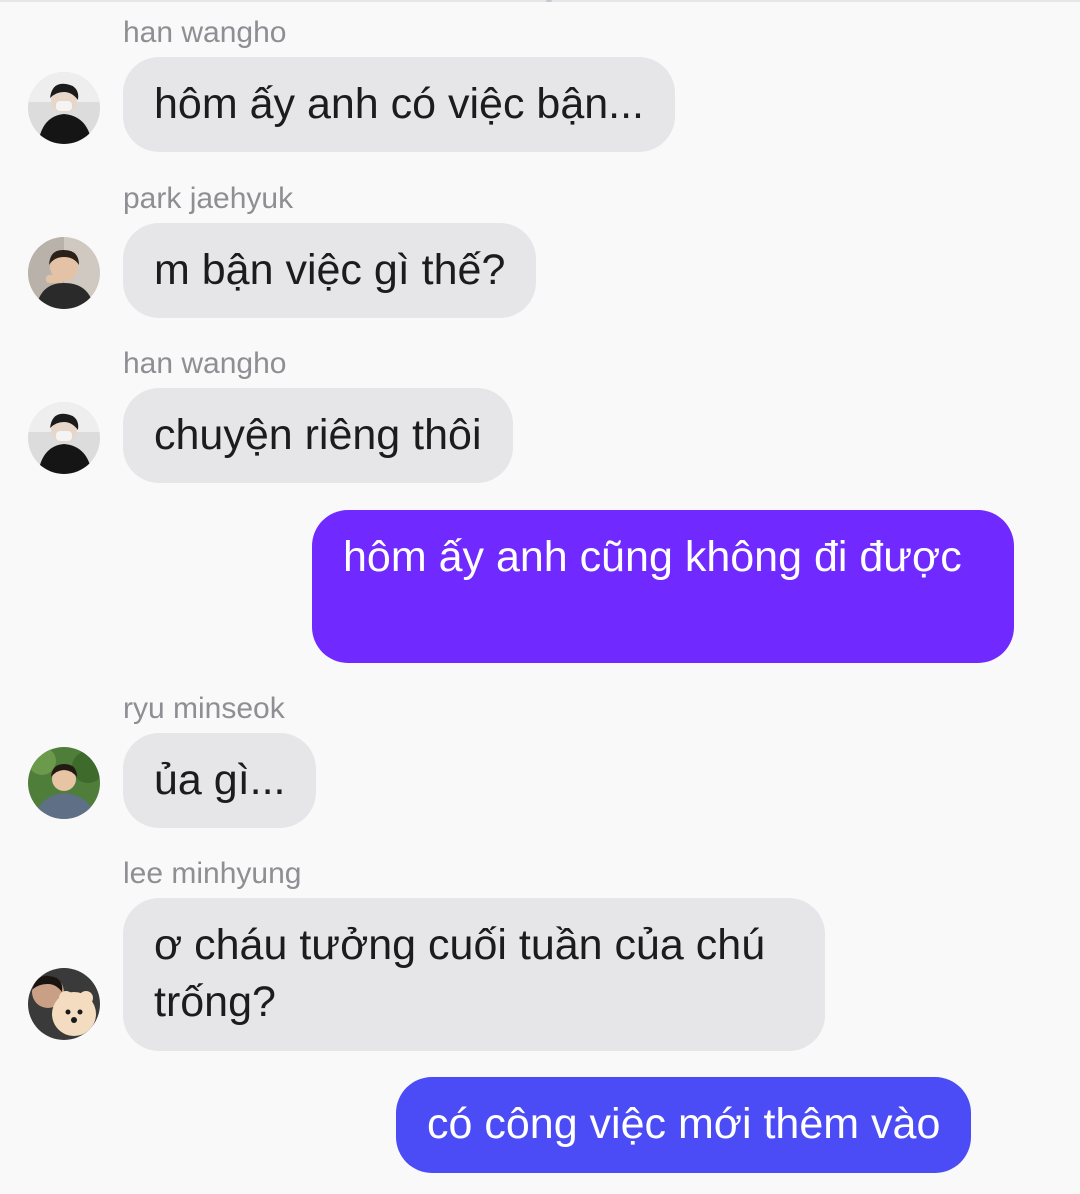  I want to click on top-divider, so click(540, 1).